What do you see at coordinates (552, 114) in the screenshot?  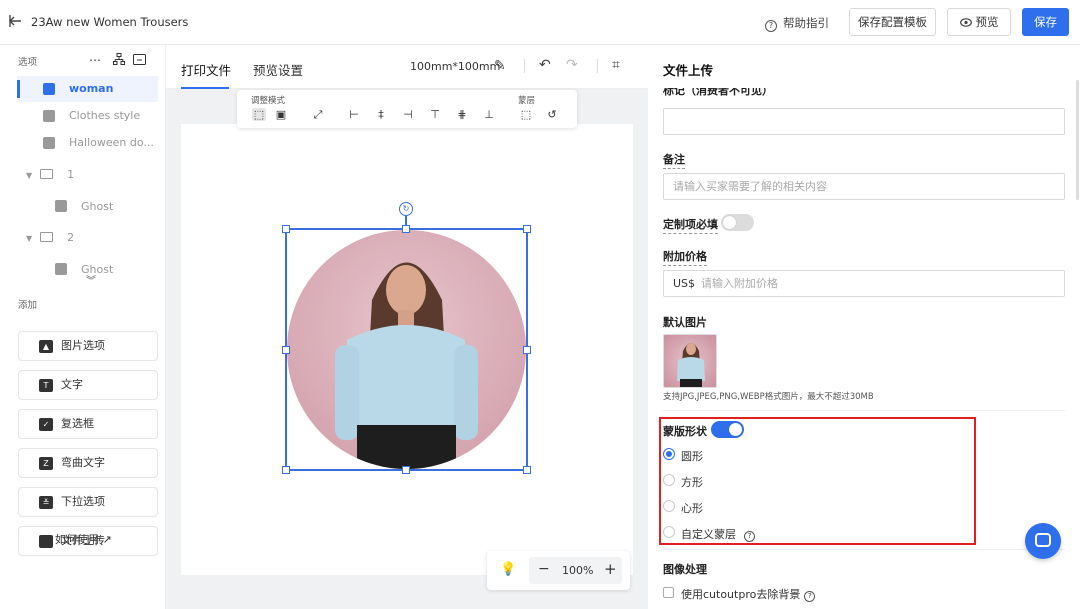 I see `reset-icon: ↺` at bounding box center [552, 114].